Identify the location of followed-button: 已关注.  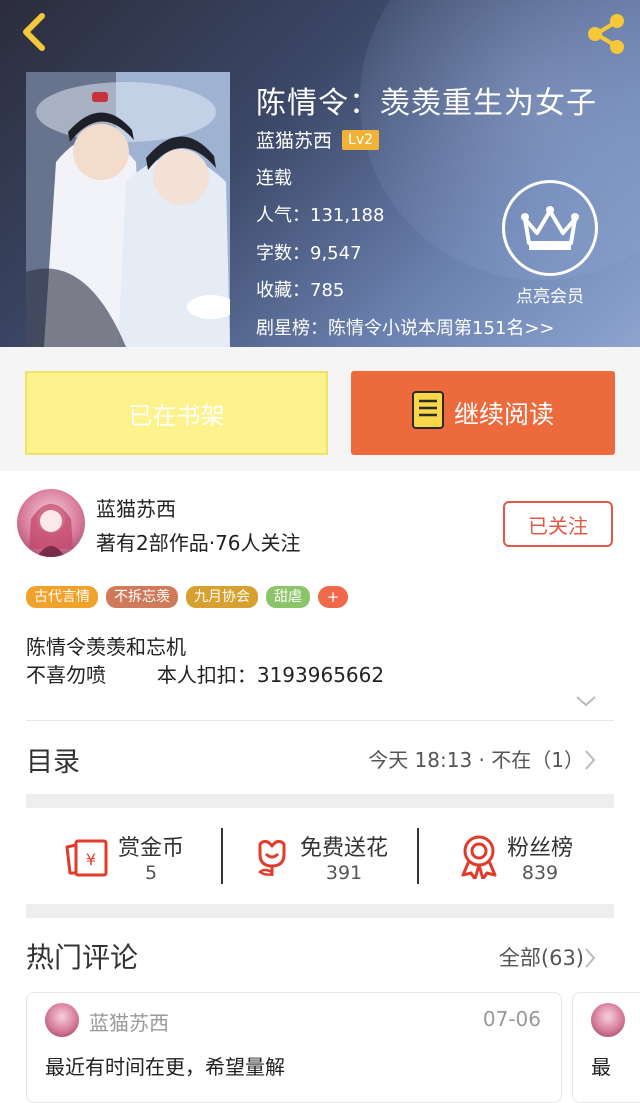
(558, 524).